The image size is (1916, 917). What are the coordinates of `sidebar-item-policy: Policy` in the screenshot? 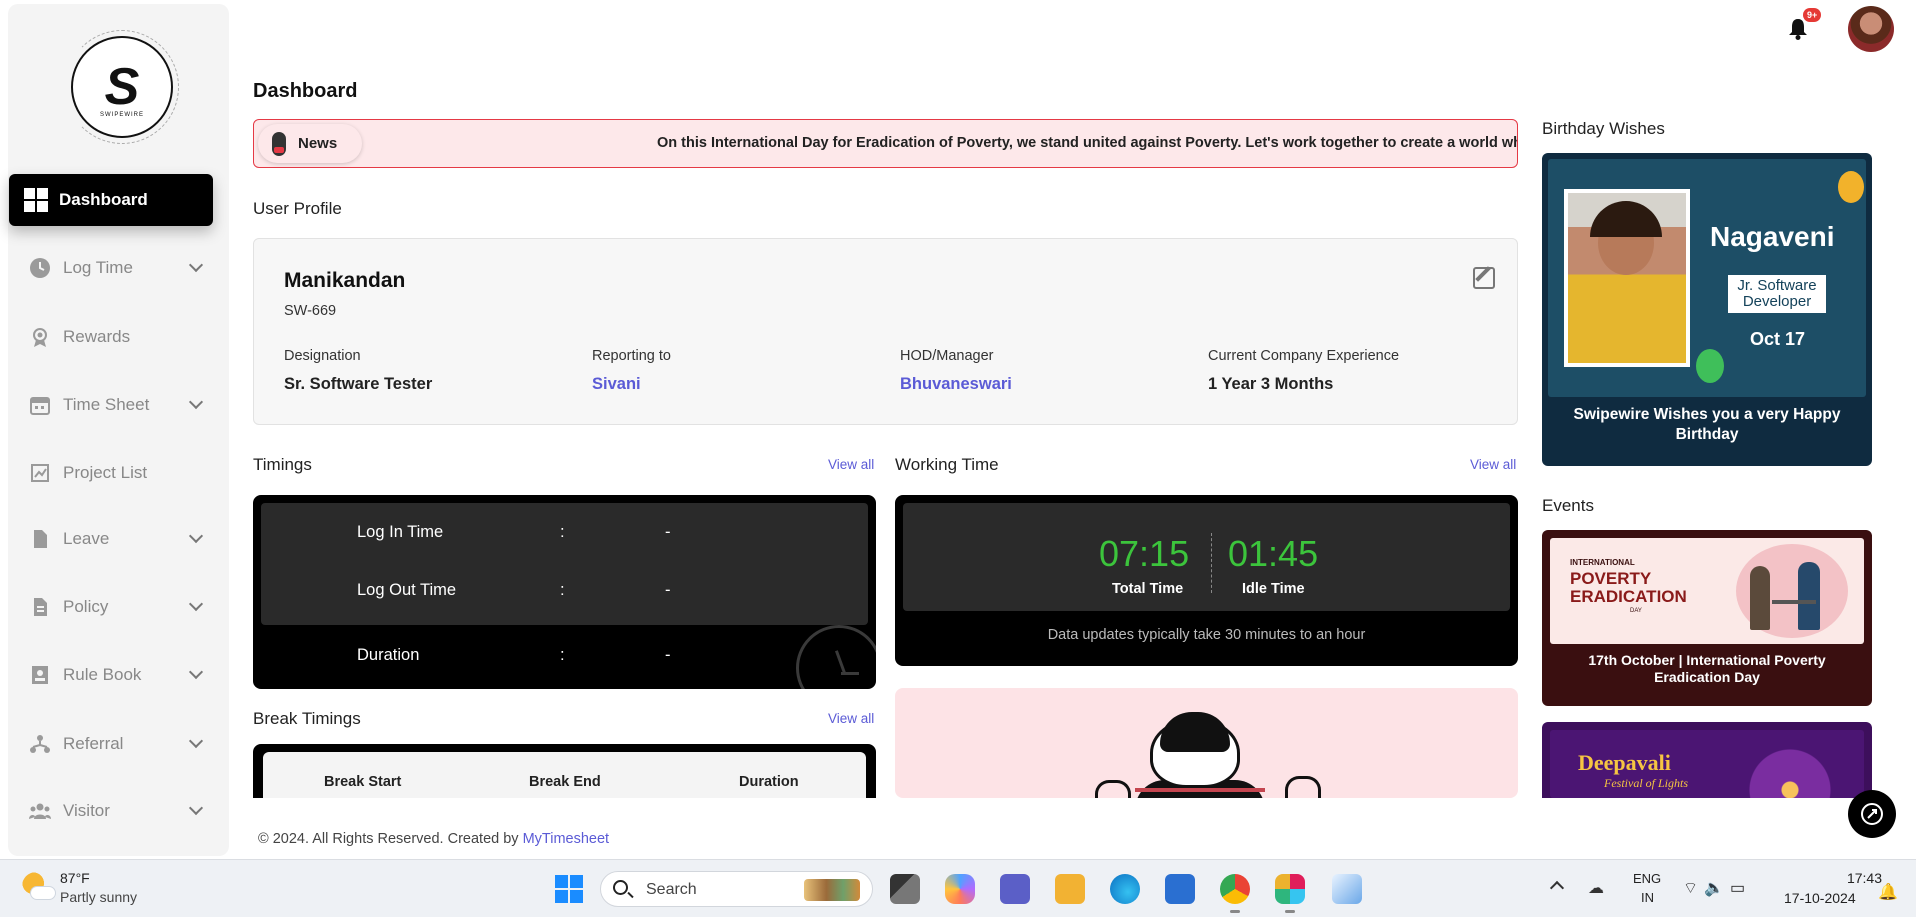 It's located at (111, 607).